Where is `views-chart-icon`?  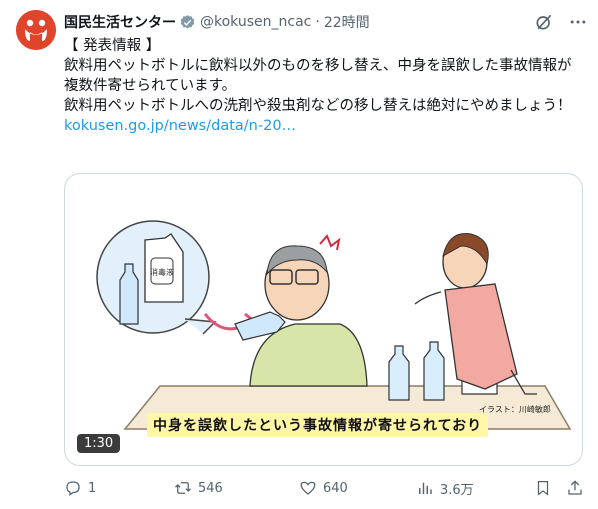
views-chart-icon is located at coordinates (425, 488).